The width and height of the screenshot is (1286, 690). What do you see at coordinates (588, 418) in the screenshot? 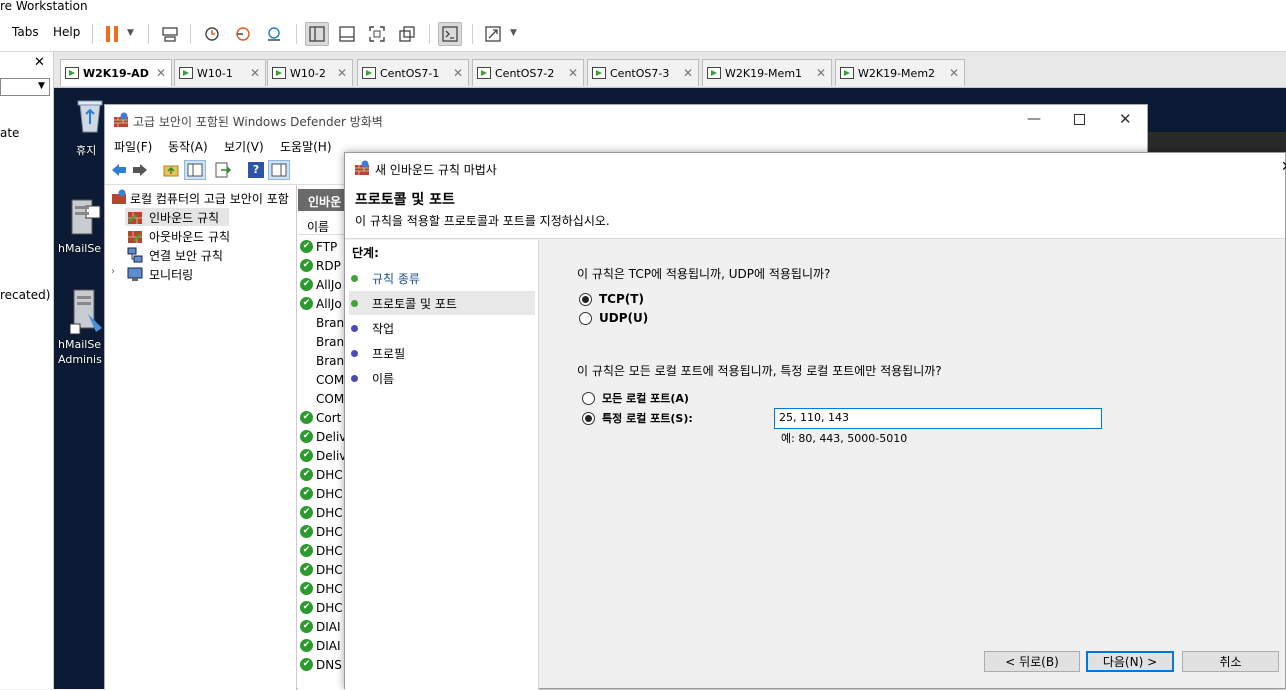
I see `specific-ports-radio` at bounding box center [588, 418].